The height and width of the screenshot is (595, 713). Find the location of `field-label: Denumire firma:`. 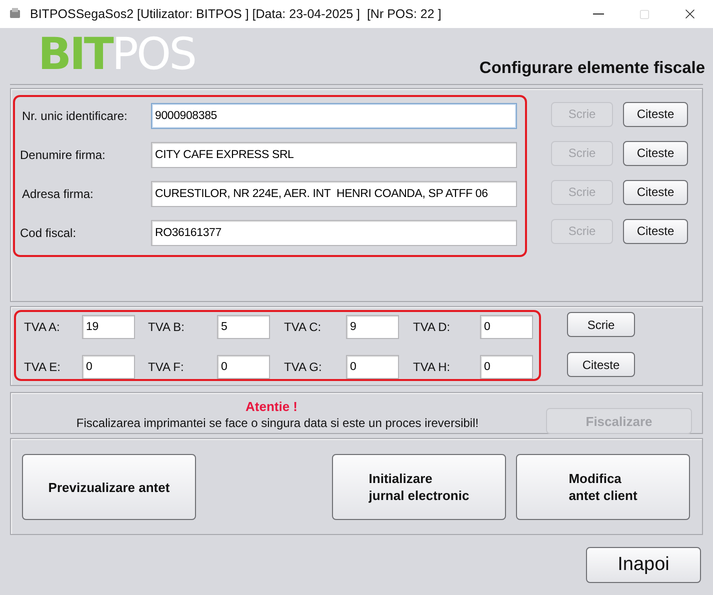

field-label: Denumire firma: is located at coordinates (62, 155).